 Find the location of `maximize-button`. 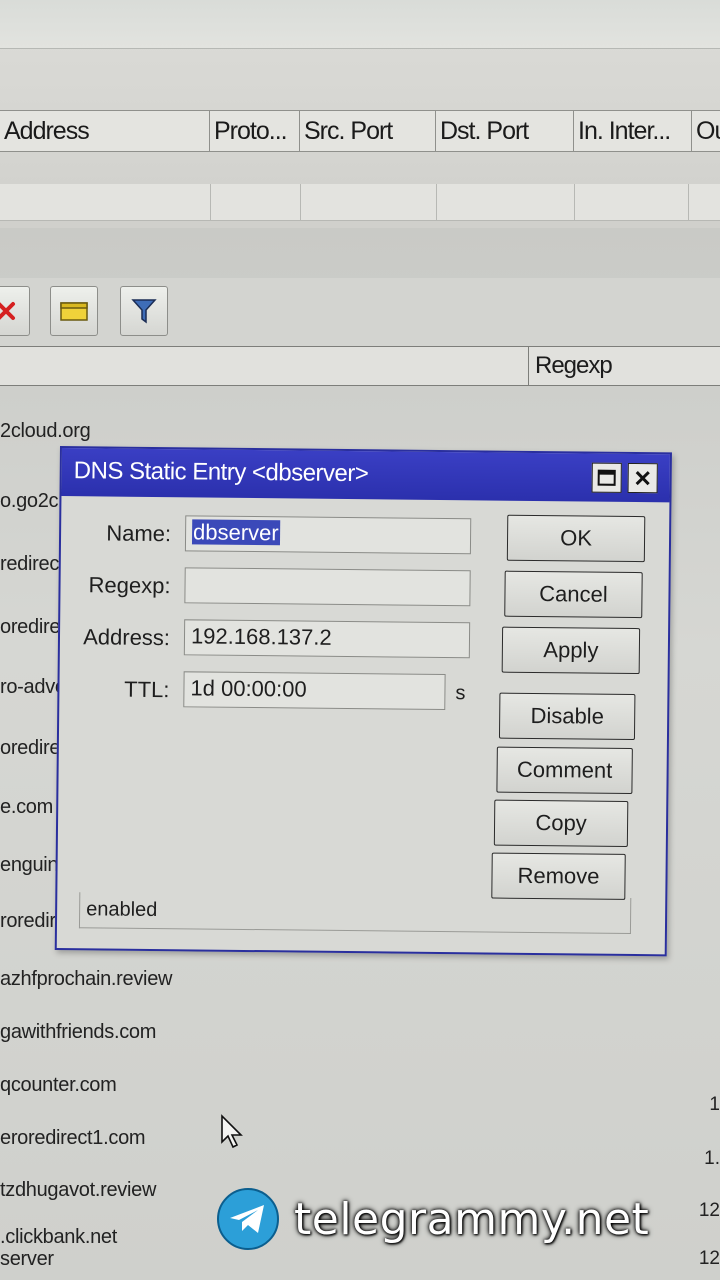

maximize-button is located at coordinates (606, 477).